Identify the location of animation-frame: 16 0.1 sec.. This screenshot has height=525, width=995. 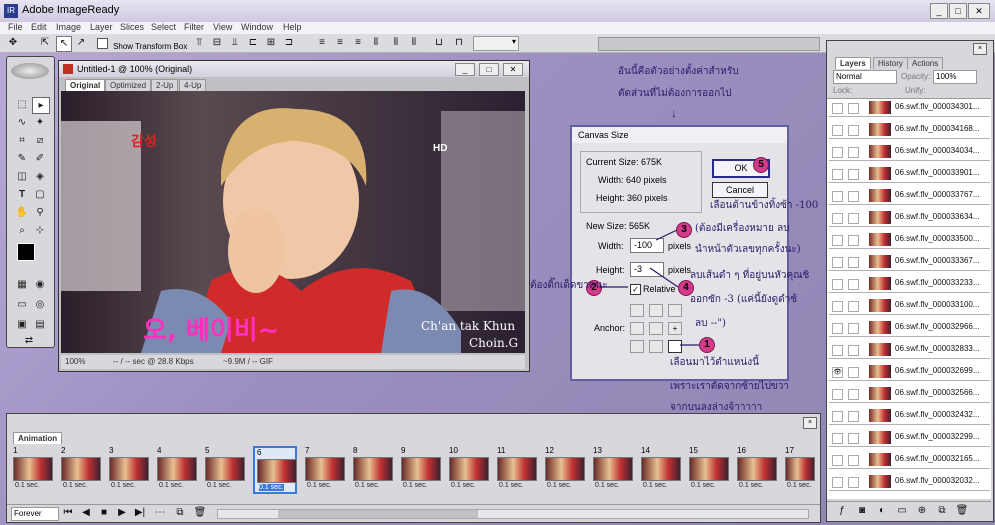
(757, 470).